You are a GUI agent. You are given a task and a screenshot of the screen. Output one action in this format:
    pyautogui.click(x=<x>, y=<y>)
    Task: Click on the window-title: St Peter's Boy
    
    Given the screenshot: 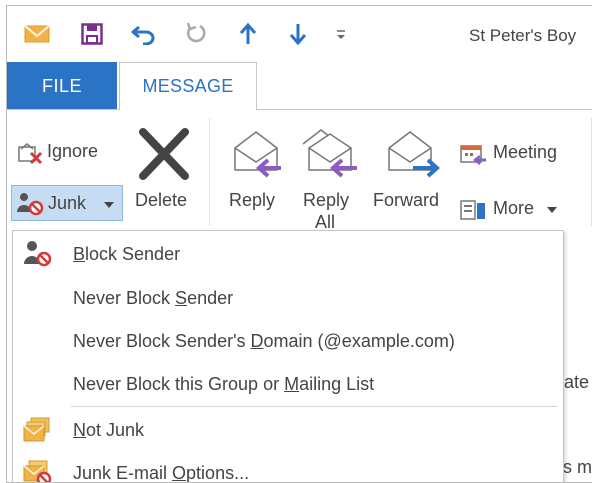 What is the action you would take?
    pyautogui.click(x=523, y=35)
    